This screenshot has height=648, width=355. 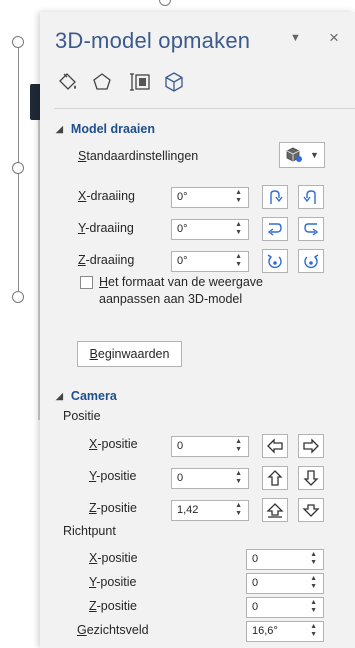 I want to click on presets-label: Standaardinstellingen, so click(x=138, y=156).